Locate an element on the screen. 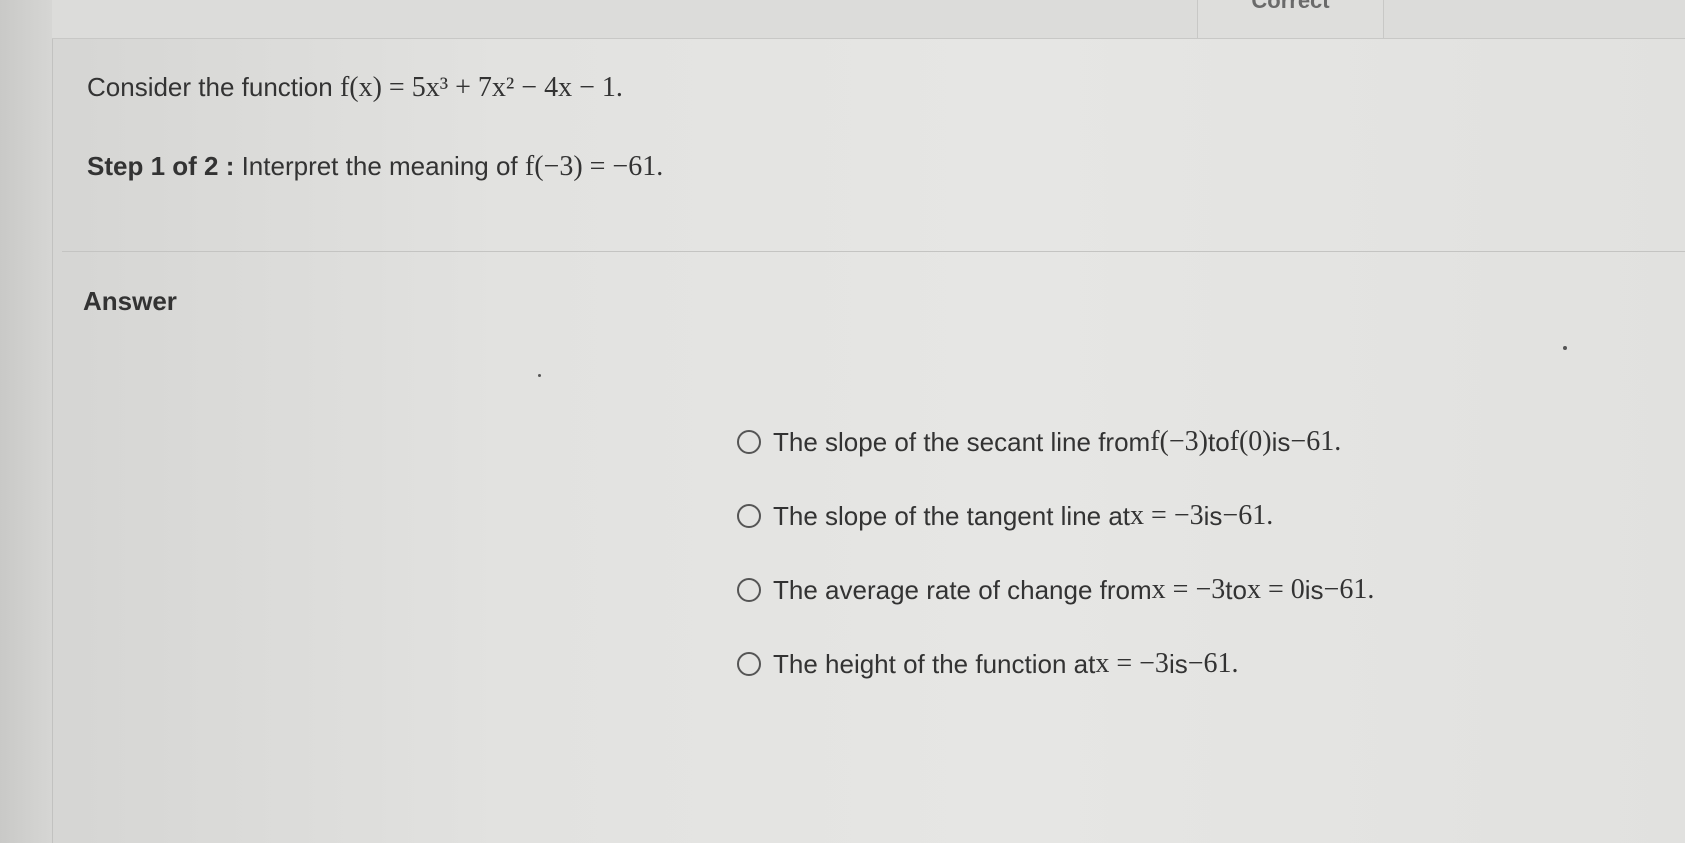 This screenshot has width=1685, height=843. top-bar: Correct is located at coordinates (868, 19).